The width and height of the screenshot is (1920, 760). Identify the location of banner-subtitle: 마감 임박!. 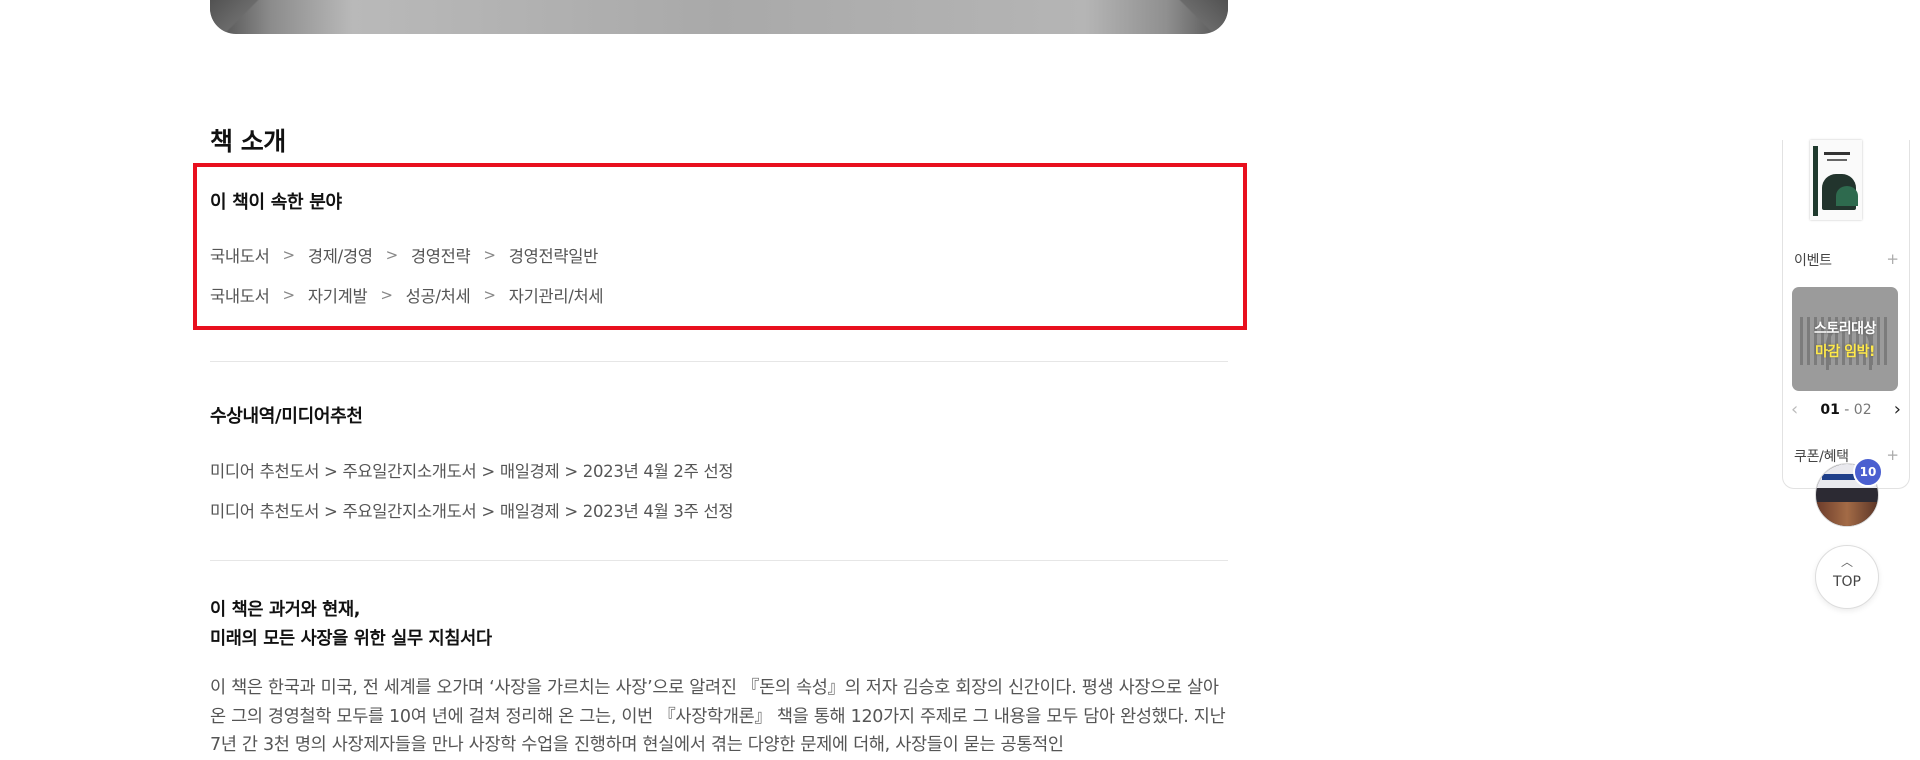
(1845, 352).